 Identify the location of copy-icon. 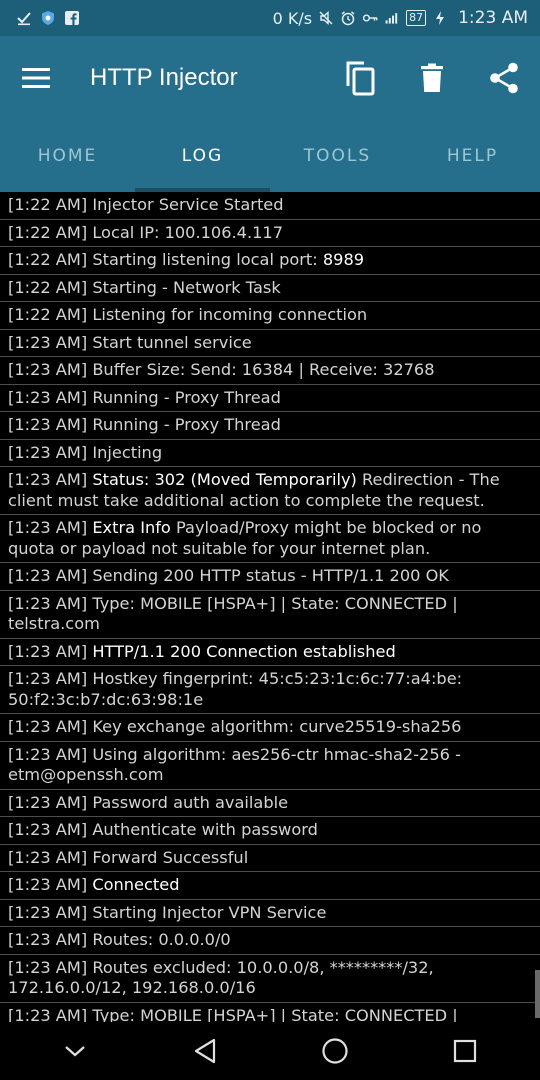
(360, 78).